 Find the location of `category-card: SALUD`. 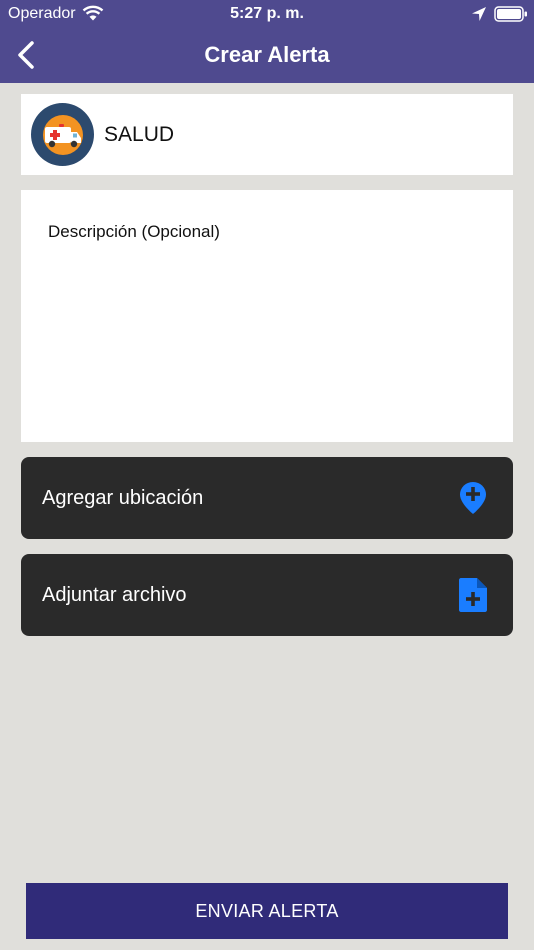

category-card: SALUD is located at coordinates (267, 134).